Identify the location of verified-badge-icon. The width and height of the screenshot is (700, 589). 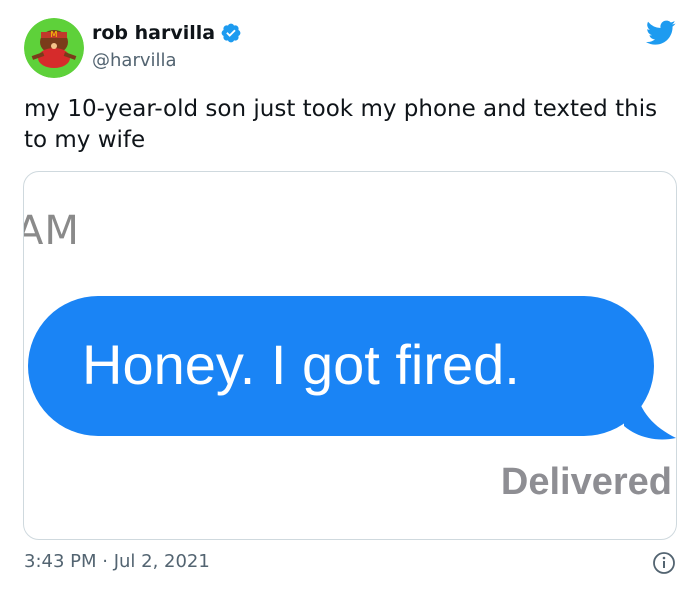
(231, 33).